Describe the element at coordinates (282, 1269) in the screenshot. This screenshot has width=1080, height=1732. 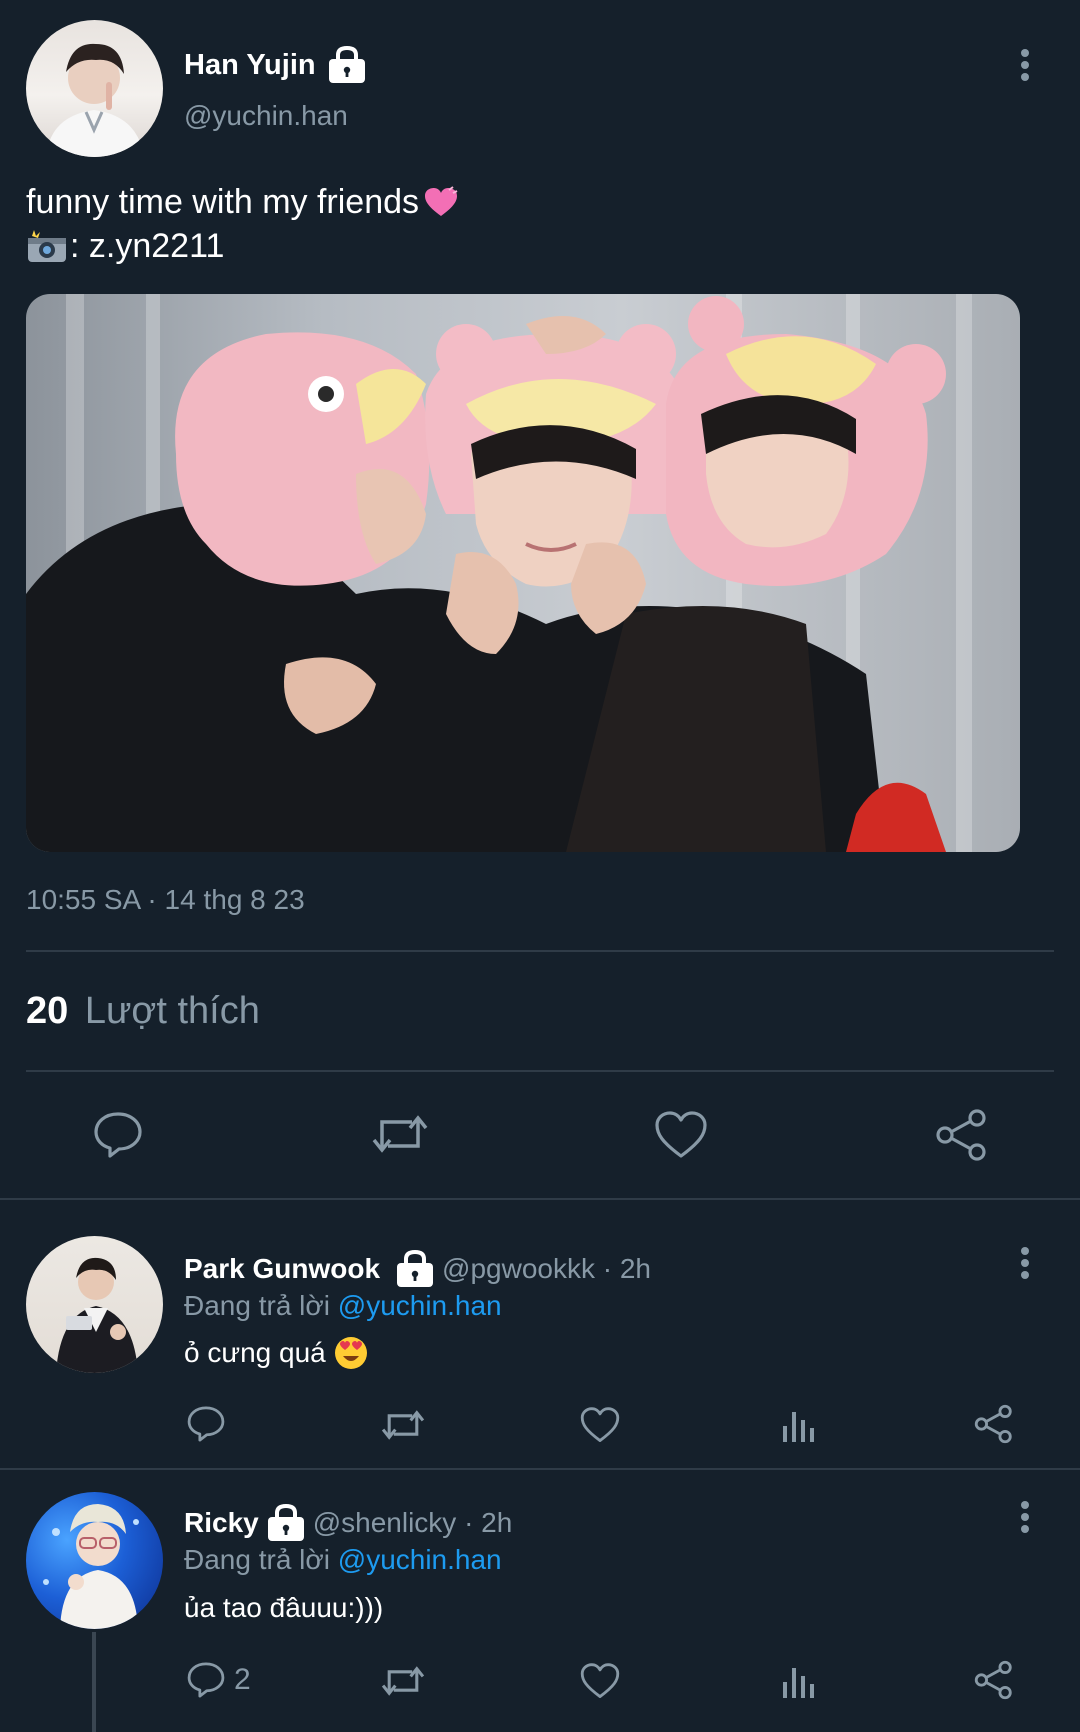
I see `reply-author-name: Park Gunwook` at that location.